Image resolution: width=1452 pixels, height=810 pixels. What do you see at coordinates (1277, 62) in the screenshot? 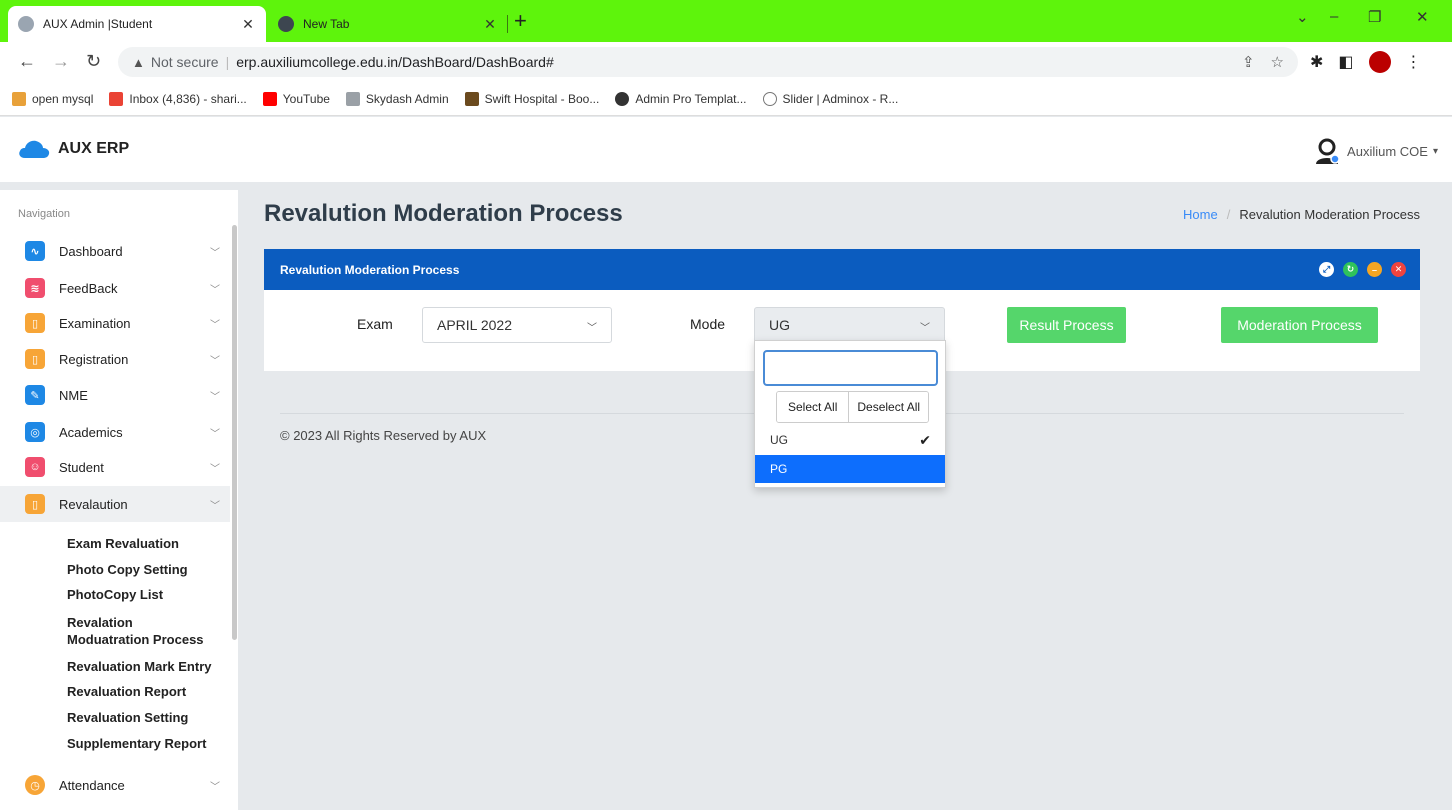
I see `star-icon: ☆` at bounding box center [1277, 62].